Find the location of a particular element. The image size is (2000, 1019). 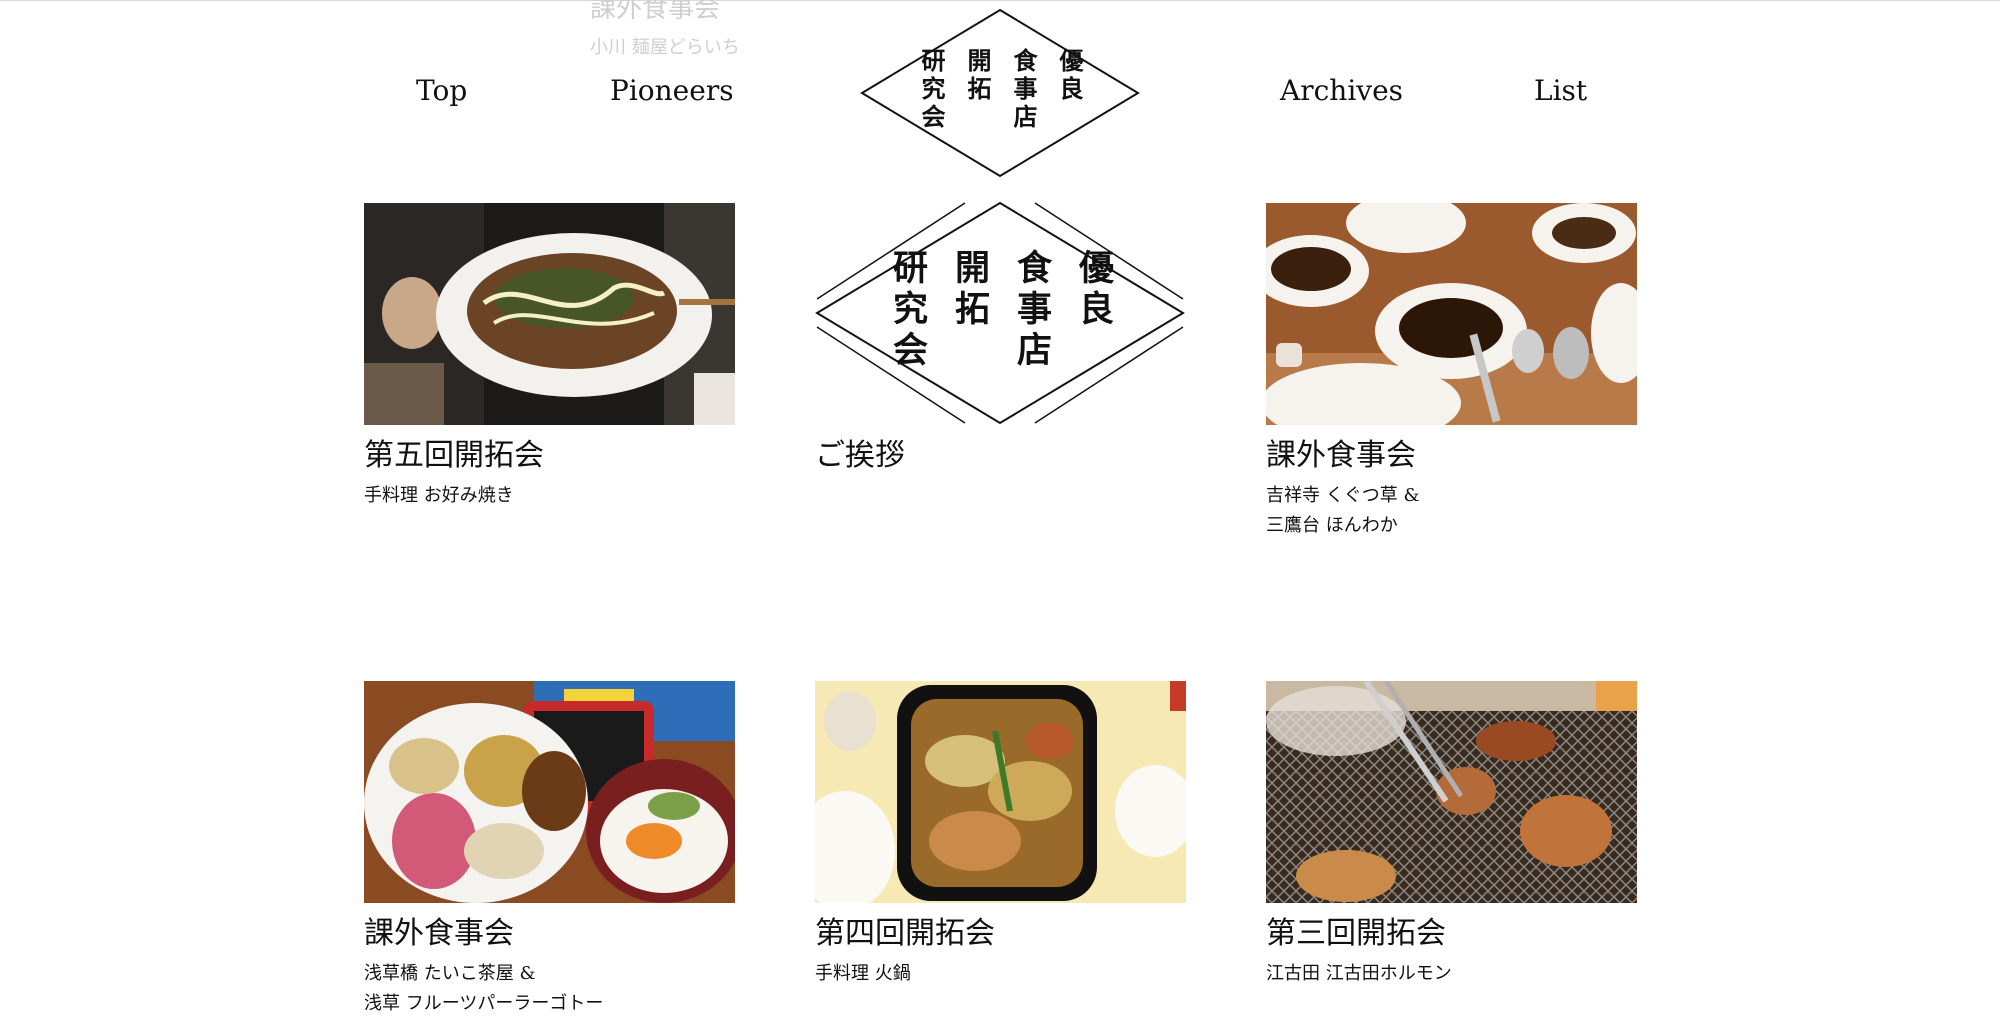

greeting-logo: 優良 食事店 開拓 研究会 is located at coordinates (1000, 313).